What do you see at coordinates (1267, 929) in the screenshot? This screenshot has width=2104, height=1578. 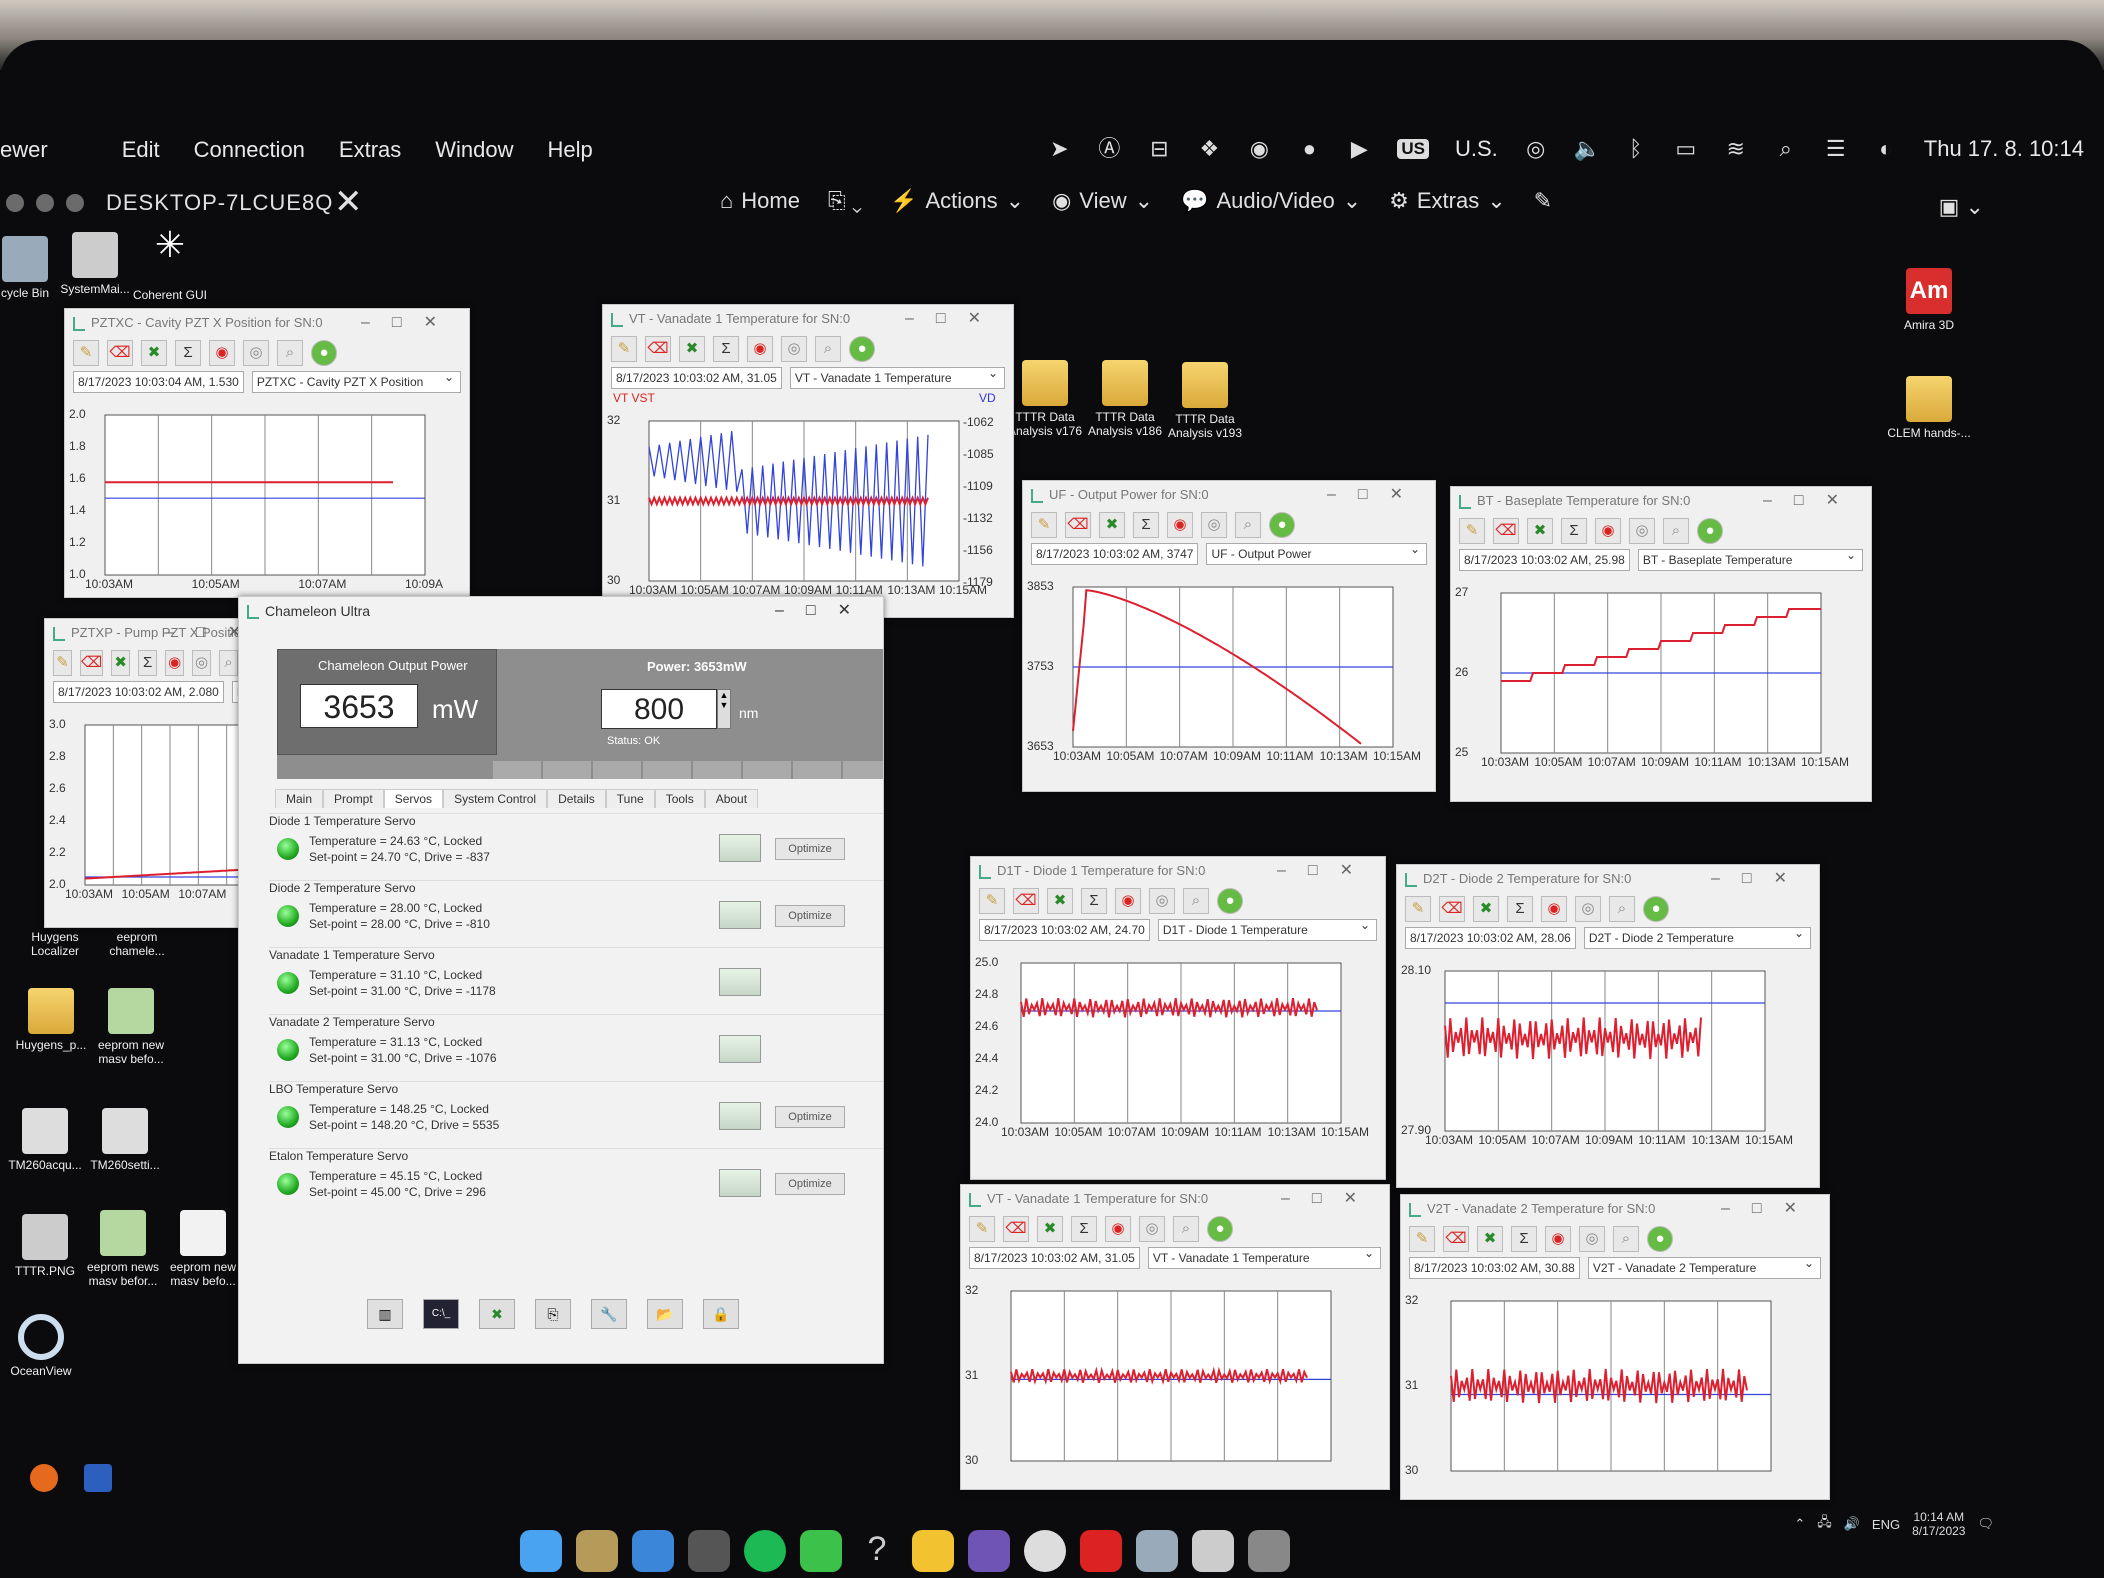 I see `parameter-select: D1T - Diode 1 Temperature` at bounding box center [1267, 929].